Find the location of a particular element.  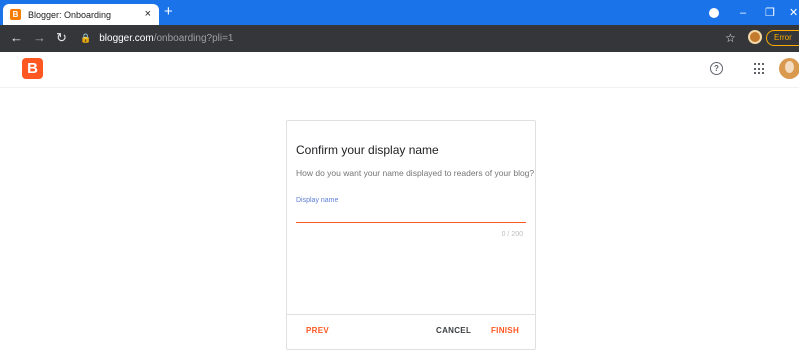

url-path: /onboarding?pli=1 is located at coordinates (193, 38).